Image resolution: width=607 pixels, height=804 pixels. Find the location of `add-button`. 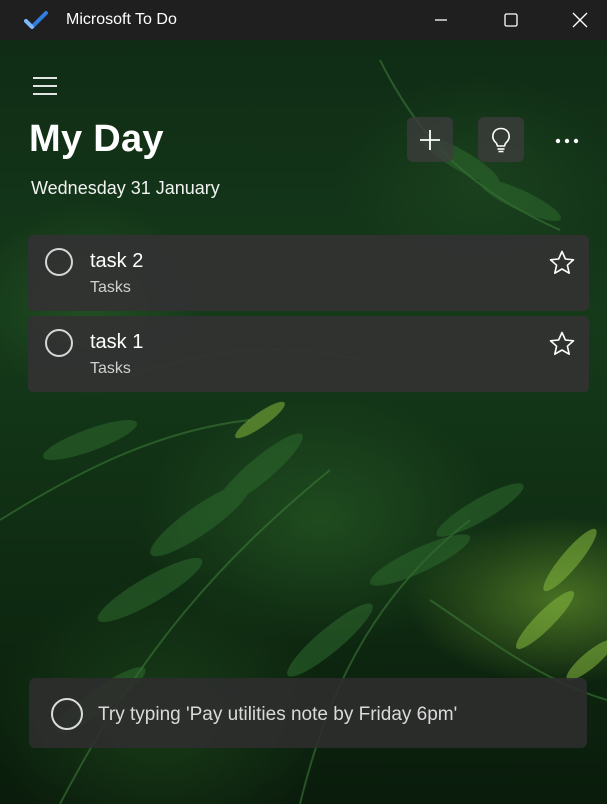

add-button is located at coordinates (430, 139).